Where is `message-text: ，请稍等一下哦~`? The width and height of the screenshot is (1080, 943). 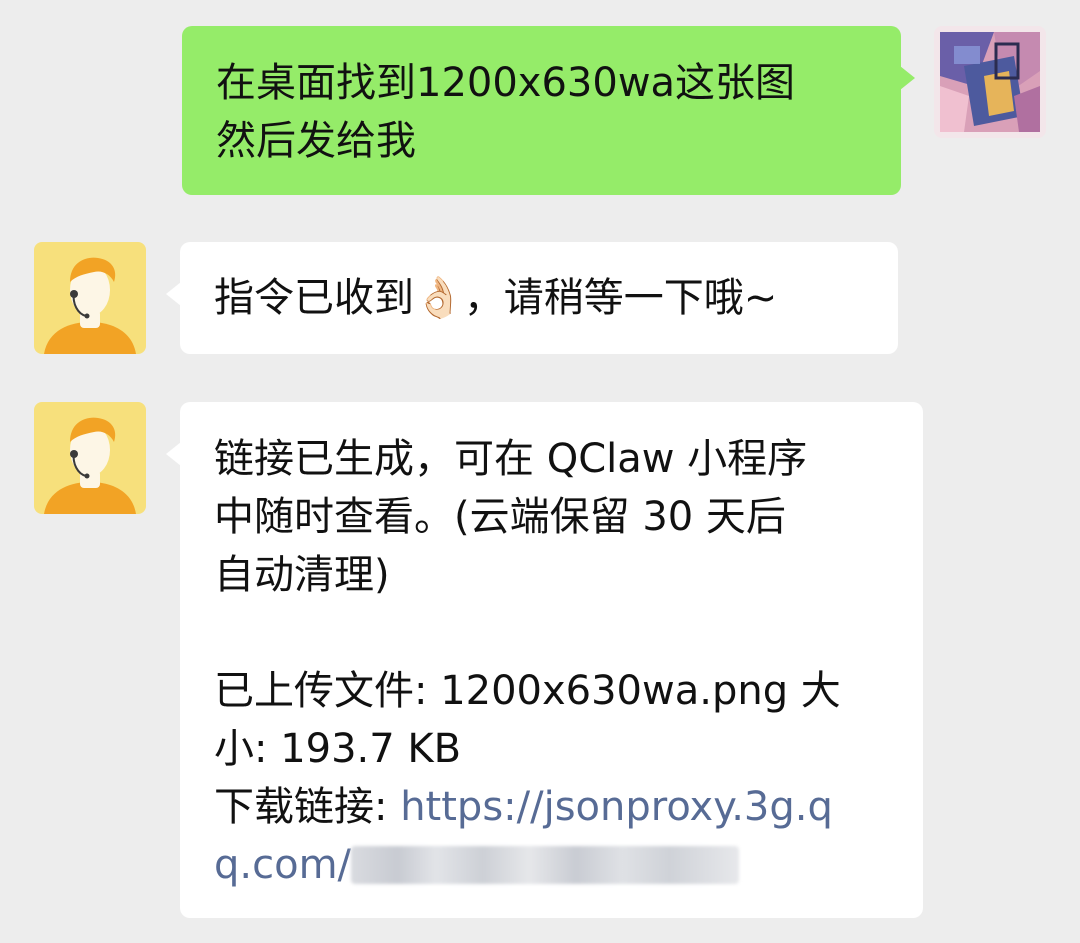
message-text: ，请稍等一下哦~ is located at coordinates (620, 298).